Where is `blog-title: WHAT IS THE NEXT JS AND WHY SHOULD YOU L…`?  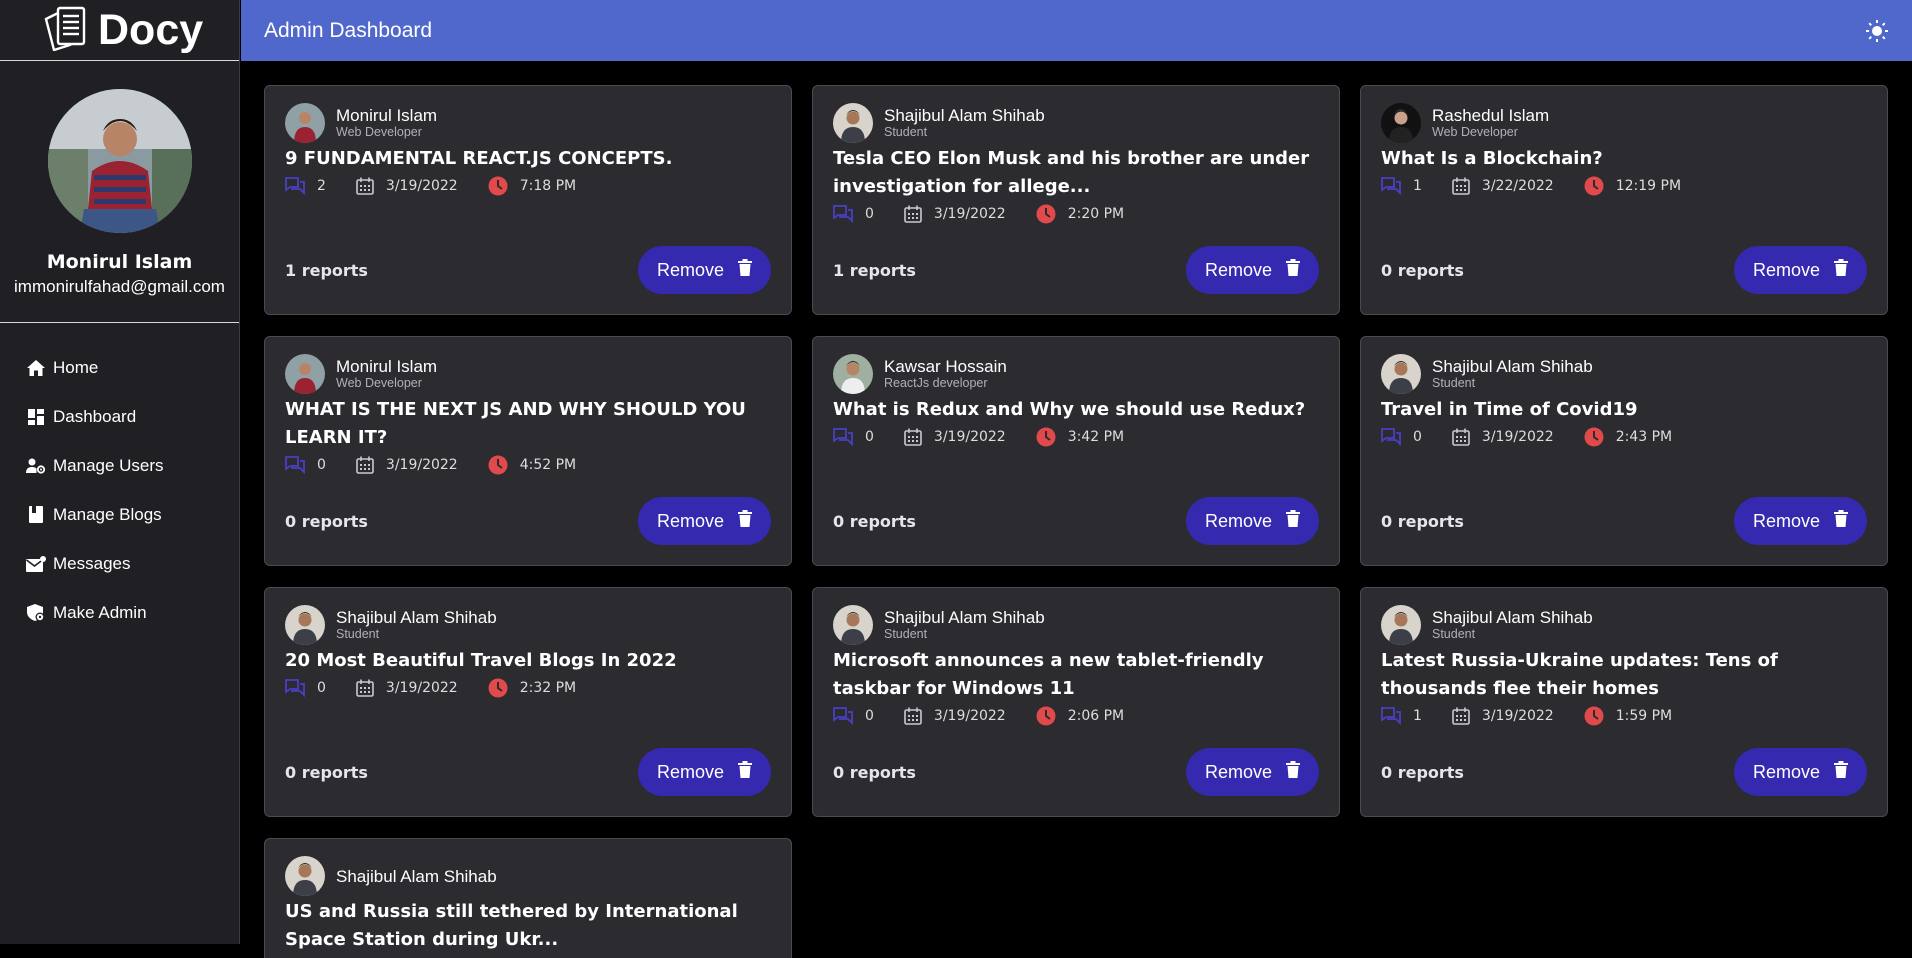 blog-title: WHAT IS THE NEXT JS AND WHY SHOULD YOU L… is located at coordinates (528, 424).